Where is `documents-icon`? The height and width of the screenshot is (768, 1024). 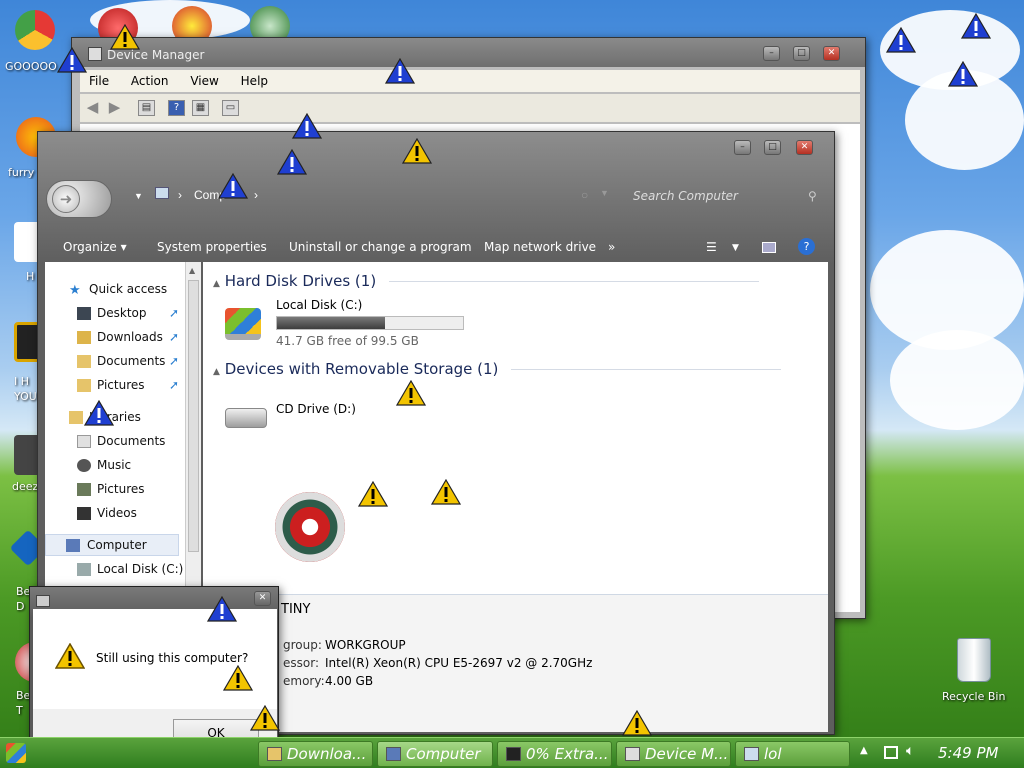 documents-icon is located at coordinates (84, 441).